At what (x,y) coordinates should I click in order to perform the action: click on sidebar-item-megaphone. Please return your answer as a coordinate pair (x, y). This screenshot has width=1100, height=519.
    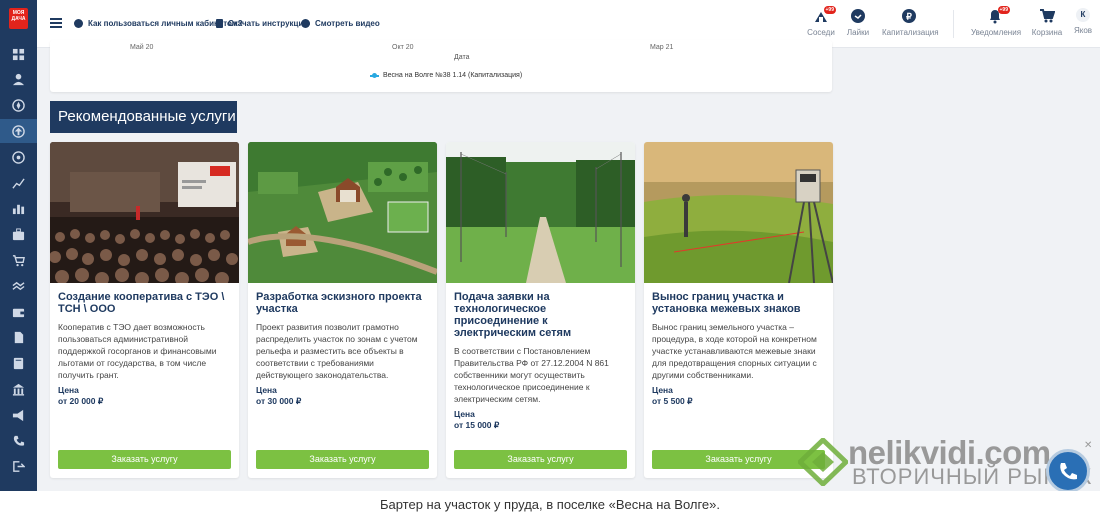
    Looking at the image, I should click on (18, 415).